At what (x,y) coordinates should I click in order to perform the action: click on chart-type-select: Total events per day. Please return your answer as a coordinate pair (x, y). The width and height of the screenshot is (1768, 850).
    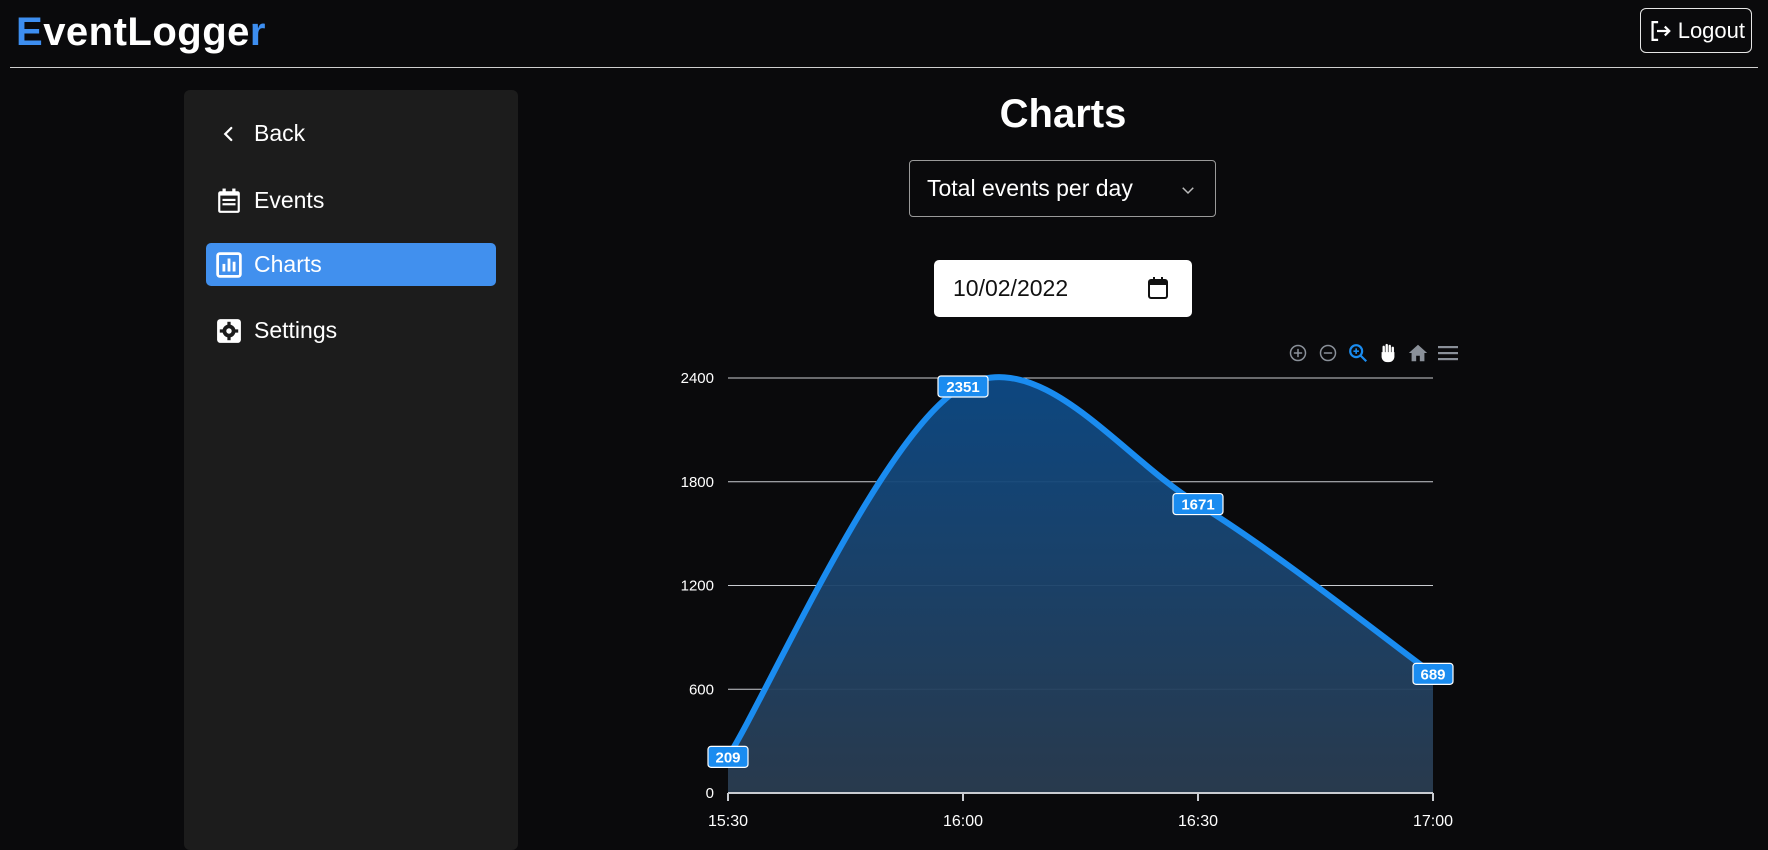
    Looking at the image, I should click on (1062, 188).